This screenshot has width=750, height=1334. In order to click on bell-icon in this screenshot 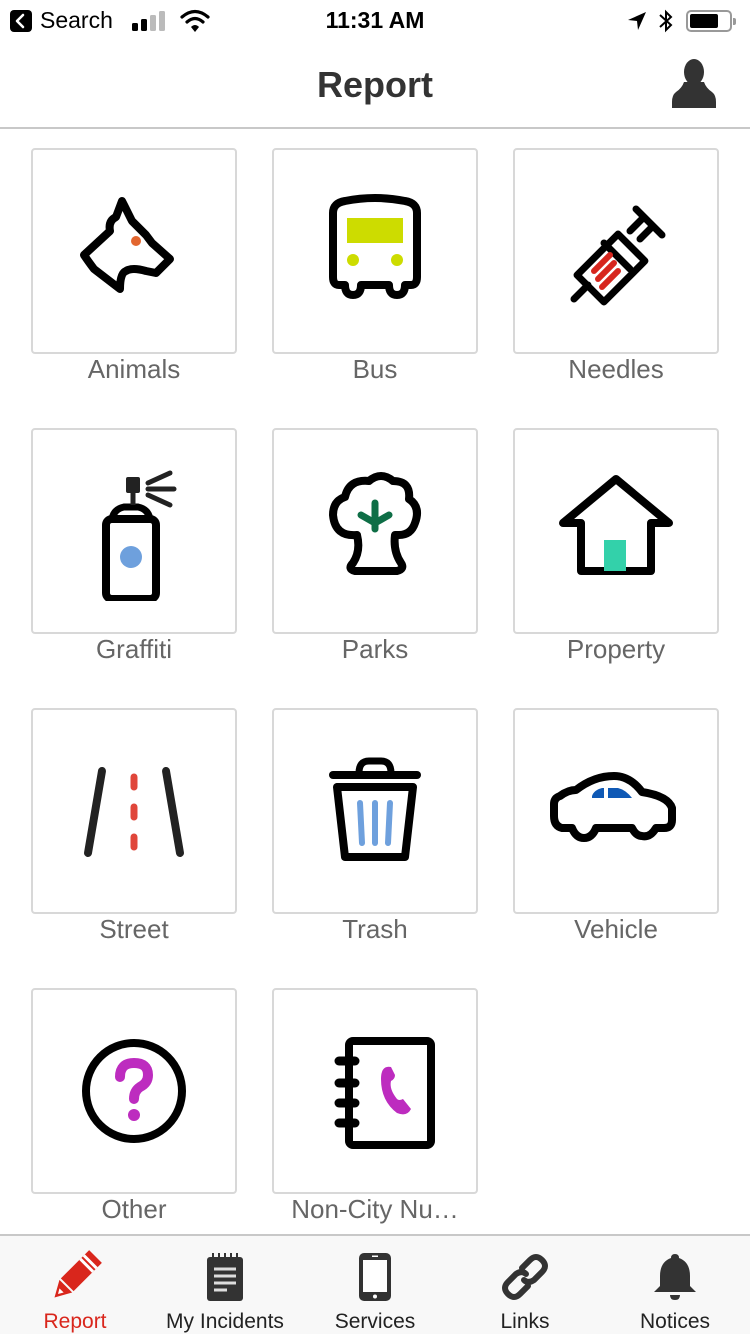, I will do `click(675, 1277)`.